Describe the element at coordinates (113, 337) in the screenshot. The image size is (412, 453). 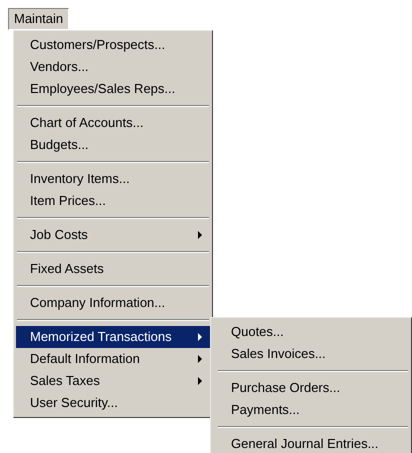
I see `menu-item: Memorized Transactions` at that location.